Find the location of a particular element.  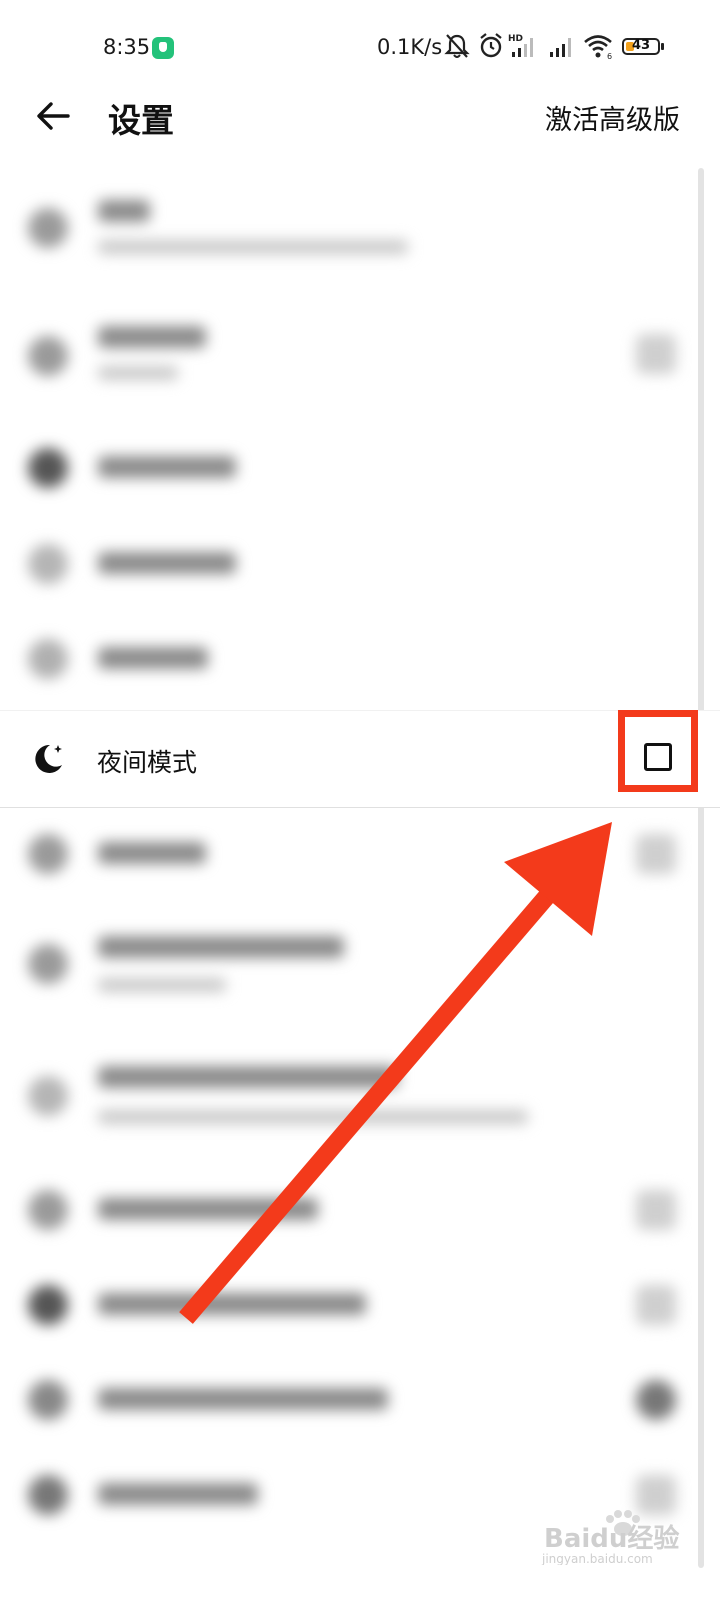

status-time: 8:35 is located at coordinates (127, 47).